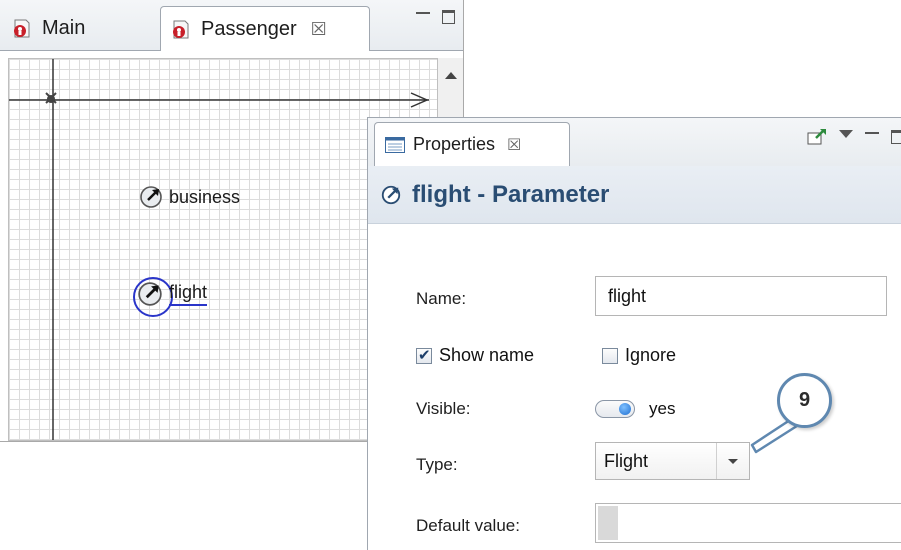 This screenshot has width=901, height=550. I want to click on tab-properties: Properties ☒, so click(472, 144).